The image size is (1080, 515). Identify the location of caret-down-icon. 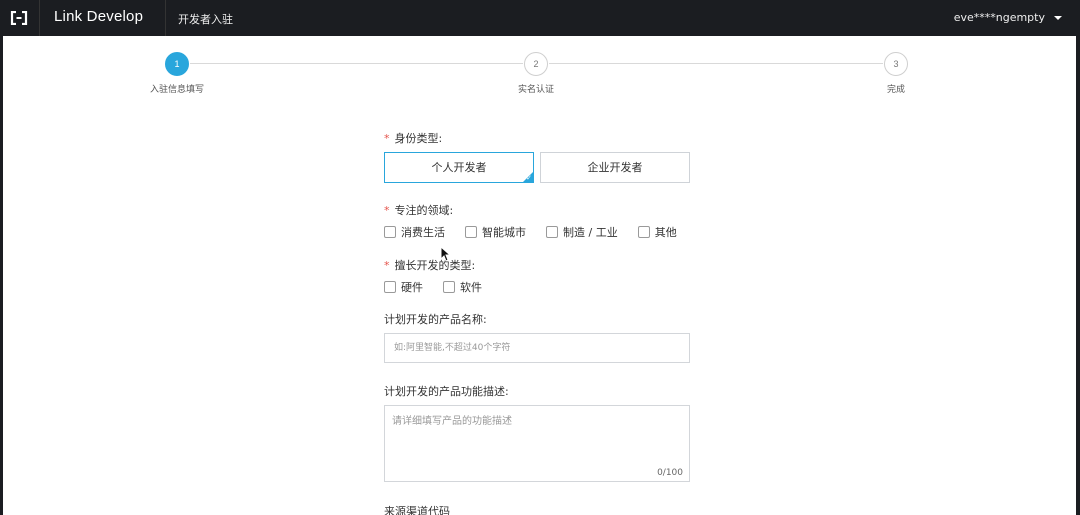
(1058, 17).